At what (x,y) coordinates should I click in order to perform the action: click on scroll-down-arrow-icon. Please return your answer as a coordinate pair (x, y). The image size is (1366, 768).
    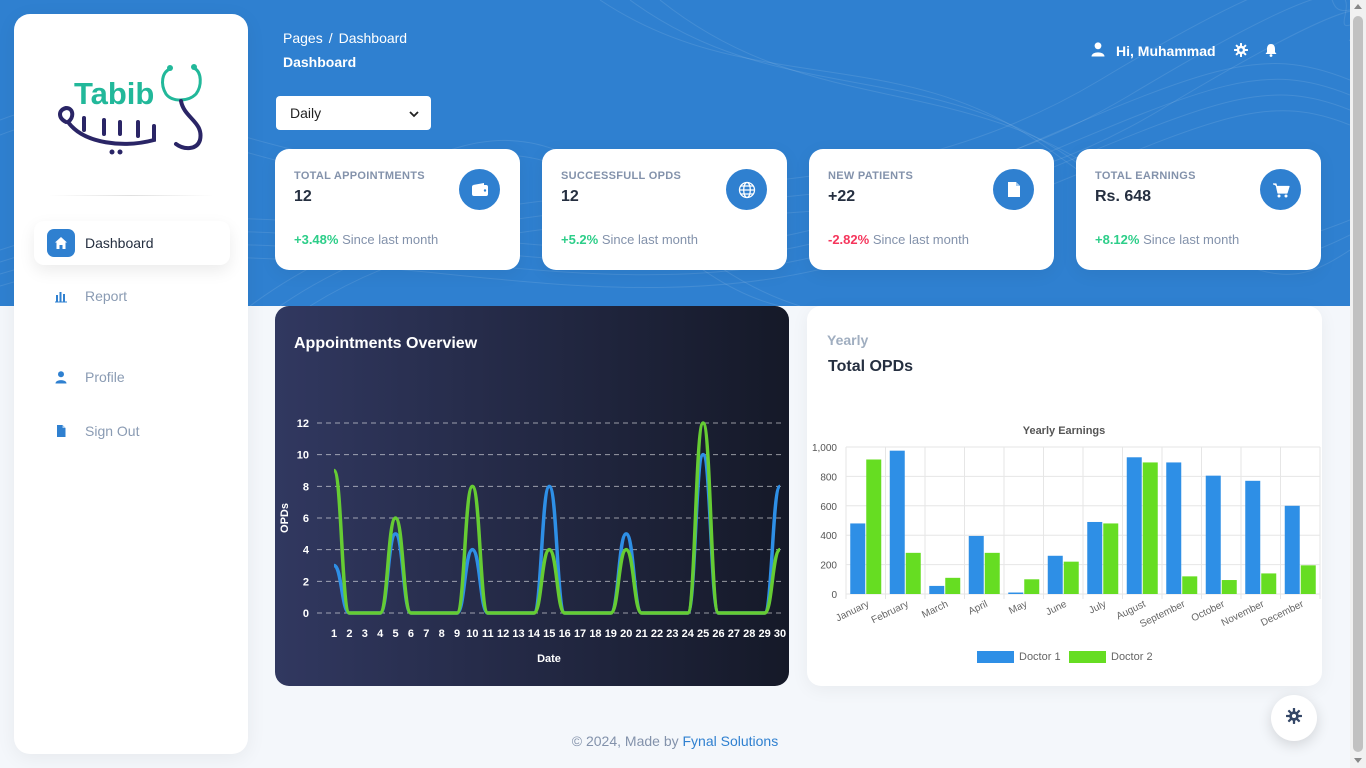
    Looking at the image, I should click on (1358, 760).